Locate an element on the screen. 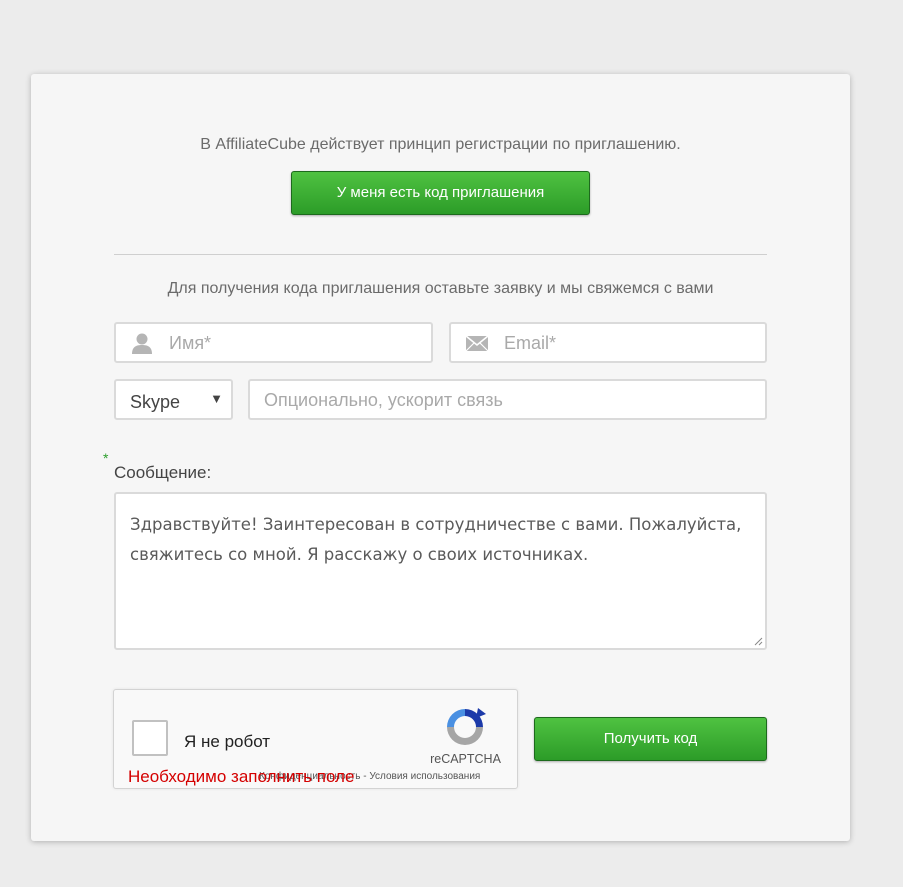  name-input: Имя* is located at coordinates (273, 342).